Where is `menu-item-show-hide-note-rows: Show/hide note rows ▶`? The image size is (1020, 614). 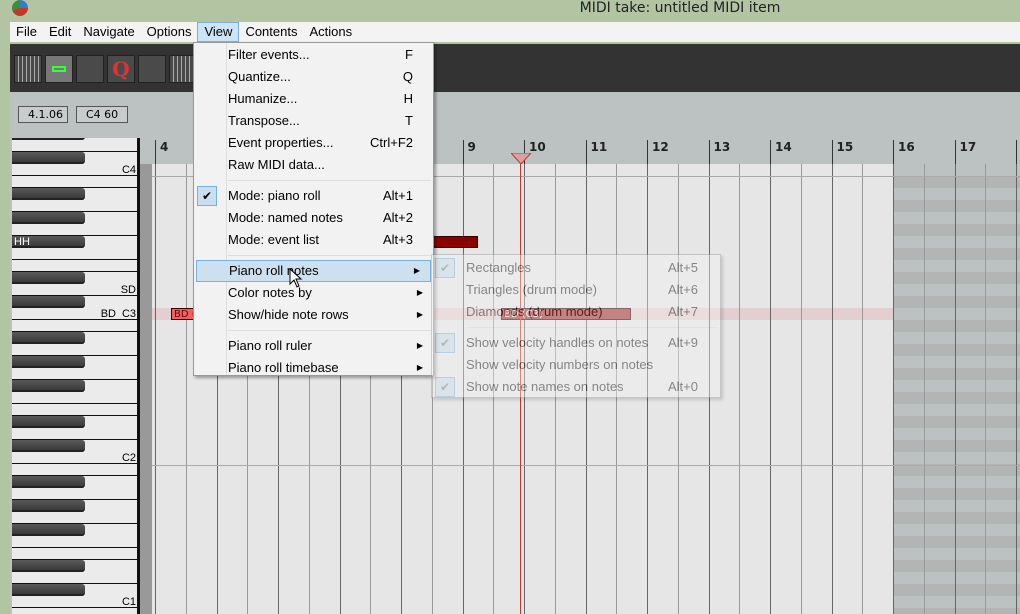 menu-item-show-hide-note-rows: Show/hide note rows ▶ is located at coordinates (313, 315).